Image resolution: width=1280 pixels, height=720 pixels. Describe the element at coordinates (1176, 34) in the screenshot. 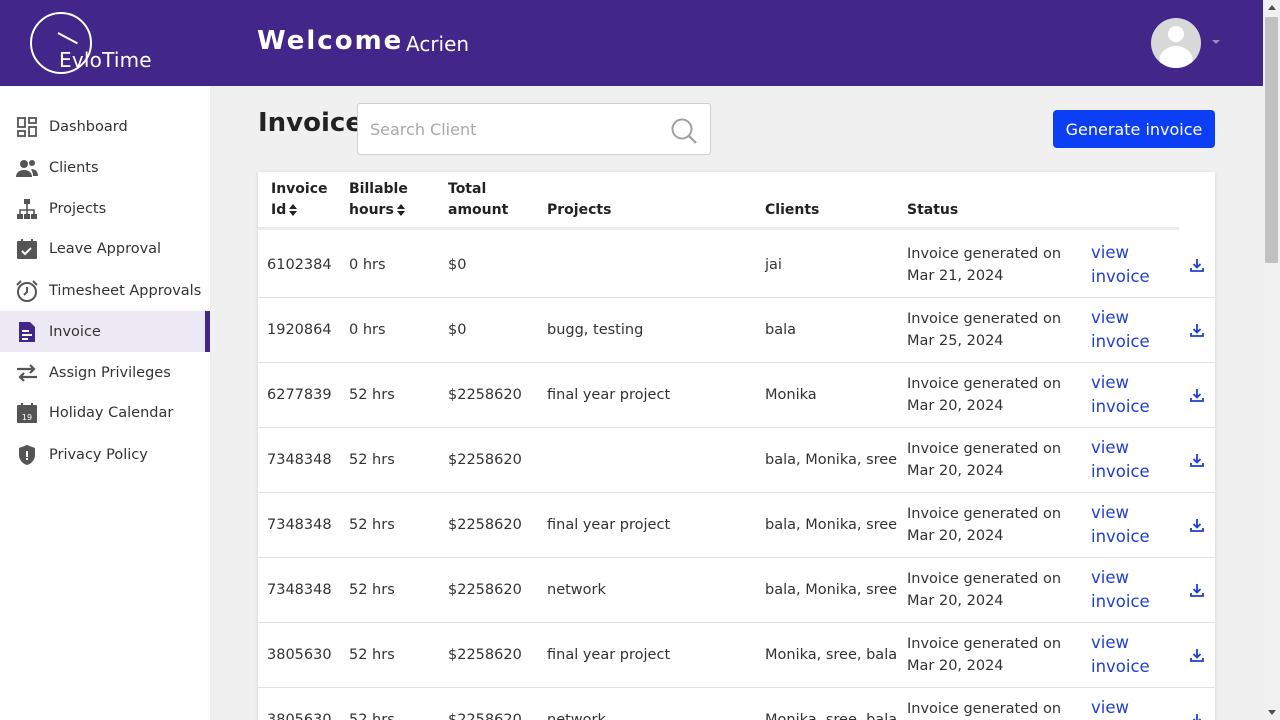

I see `avatar-head` at that location.